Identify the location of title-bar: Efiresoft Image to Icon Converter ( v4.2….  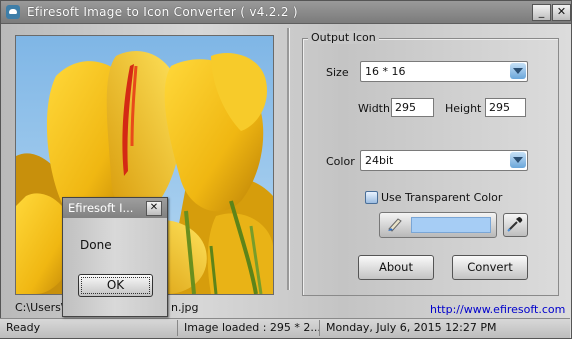
(286, 12).